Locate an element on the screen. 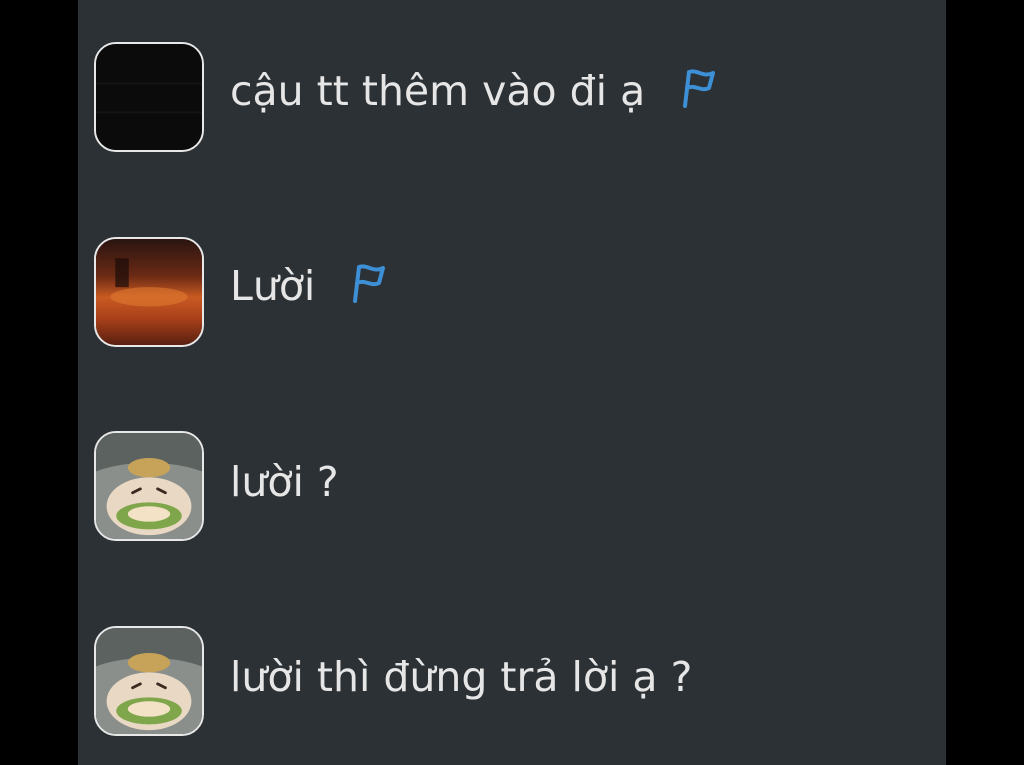 This screenshot has width=1024, height=765. message-label: cậu tt thêm vào đi ạ is located at coordinates (438, 90).